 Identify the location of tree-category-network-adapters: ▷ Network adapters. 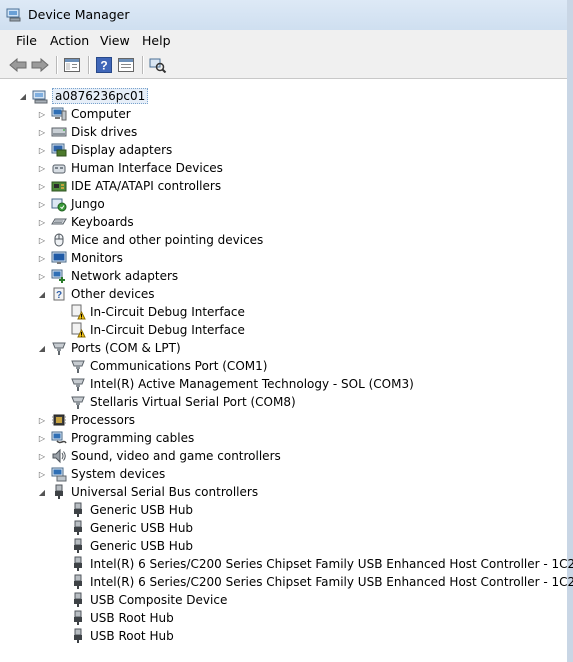
(107, 276).